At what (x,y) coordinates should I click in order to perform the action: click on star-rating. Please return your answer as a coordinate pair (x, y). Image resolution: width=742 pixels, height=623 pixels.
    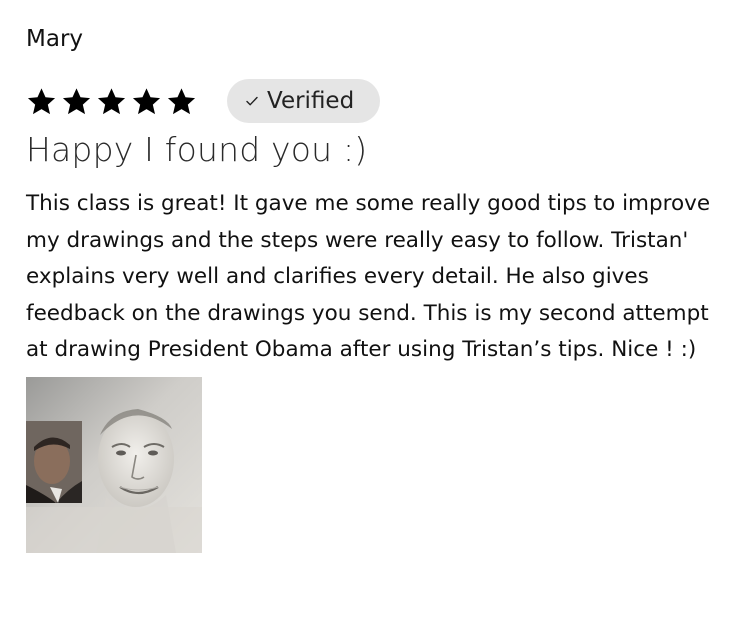
    Looking at the image, I should click on (111, 101).